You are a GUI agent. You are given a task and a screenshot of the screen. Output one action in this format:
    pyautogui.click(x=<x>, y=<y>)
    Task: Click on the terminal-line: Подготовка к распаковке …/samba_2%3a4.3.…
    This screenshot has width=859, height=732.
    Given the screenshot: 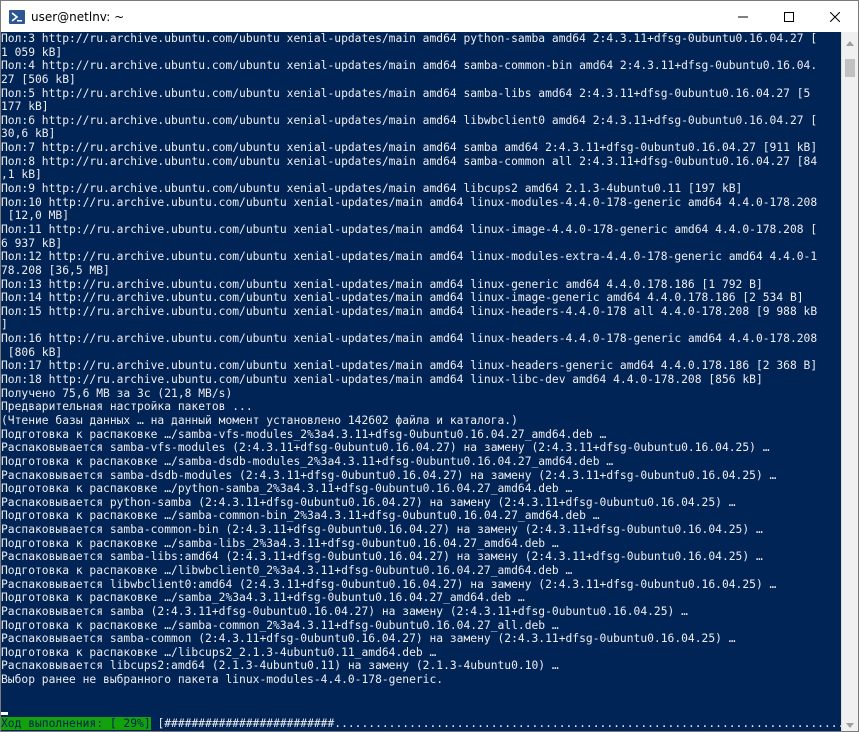 What is the action you would take?
    pyautogui.click(x=263, y=598)
    